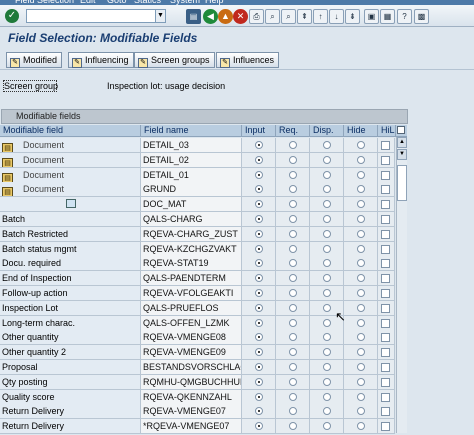 This screenshot has height=435, width=474. What do you see at coordinates (197, 234) in the screenshot?
I see `table-row: Batch Restricted RQEVA-CHARG_ZUST` at bounding box center [197, 234].